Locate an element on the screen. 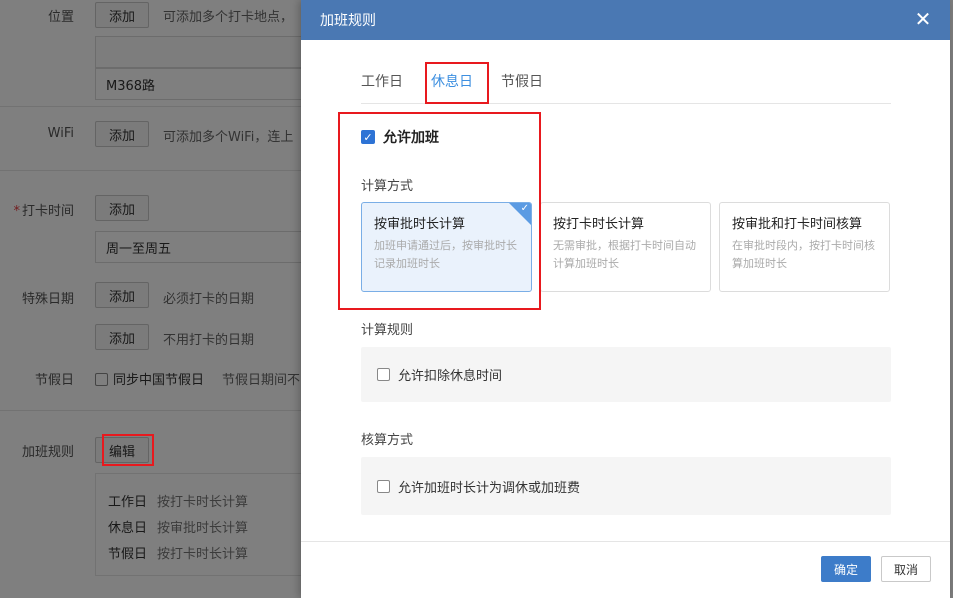 The height and width of the screenshot is (598, 953). settle-method-box: 允许加班时长计为调休或加班费 is located at coordinates (626, 486).